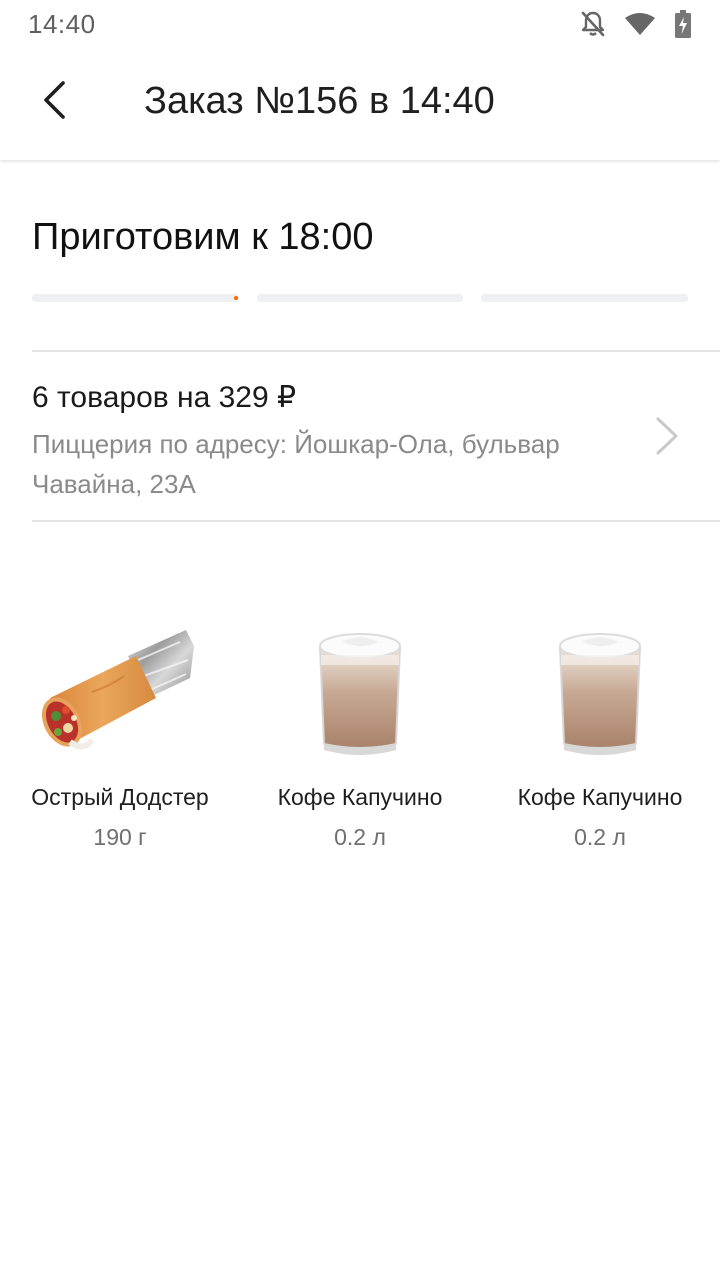  What do you see at coordinates (120, 797) in the screenshot?
I see `product-name: Острый Додстер` at bounding box center [120, 797].